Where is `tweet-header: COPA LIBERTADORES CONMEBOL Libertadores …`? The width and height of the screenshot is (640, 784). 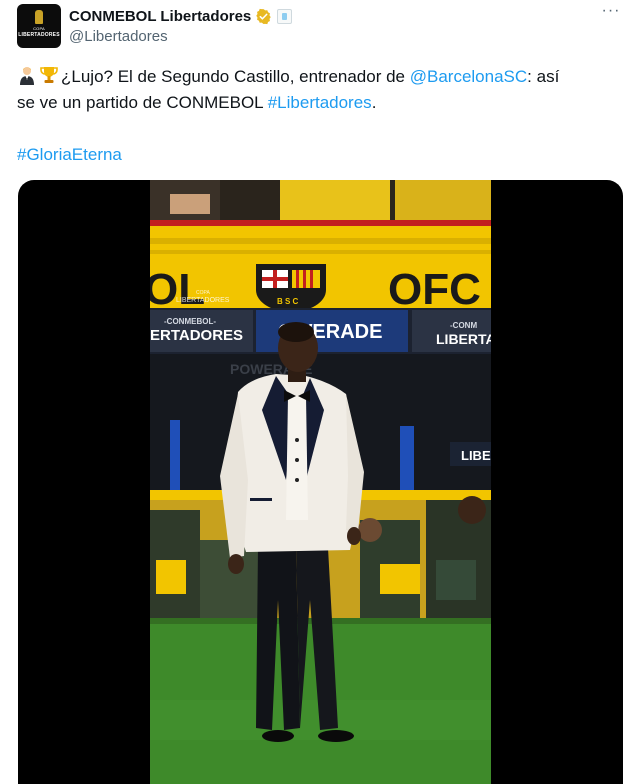
tweet-header: COPA LIBERTADORES CONMEBOL Libertadores … is located at coordinates (320, 26).